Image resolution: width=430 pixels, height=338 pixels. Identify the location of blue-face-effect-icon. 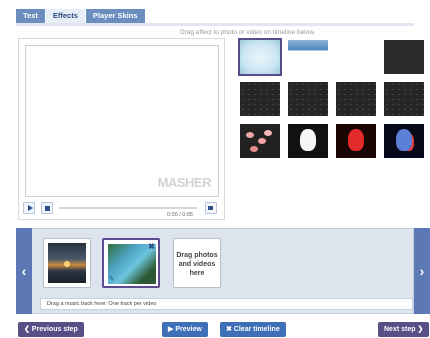
(404, 141).